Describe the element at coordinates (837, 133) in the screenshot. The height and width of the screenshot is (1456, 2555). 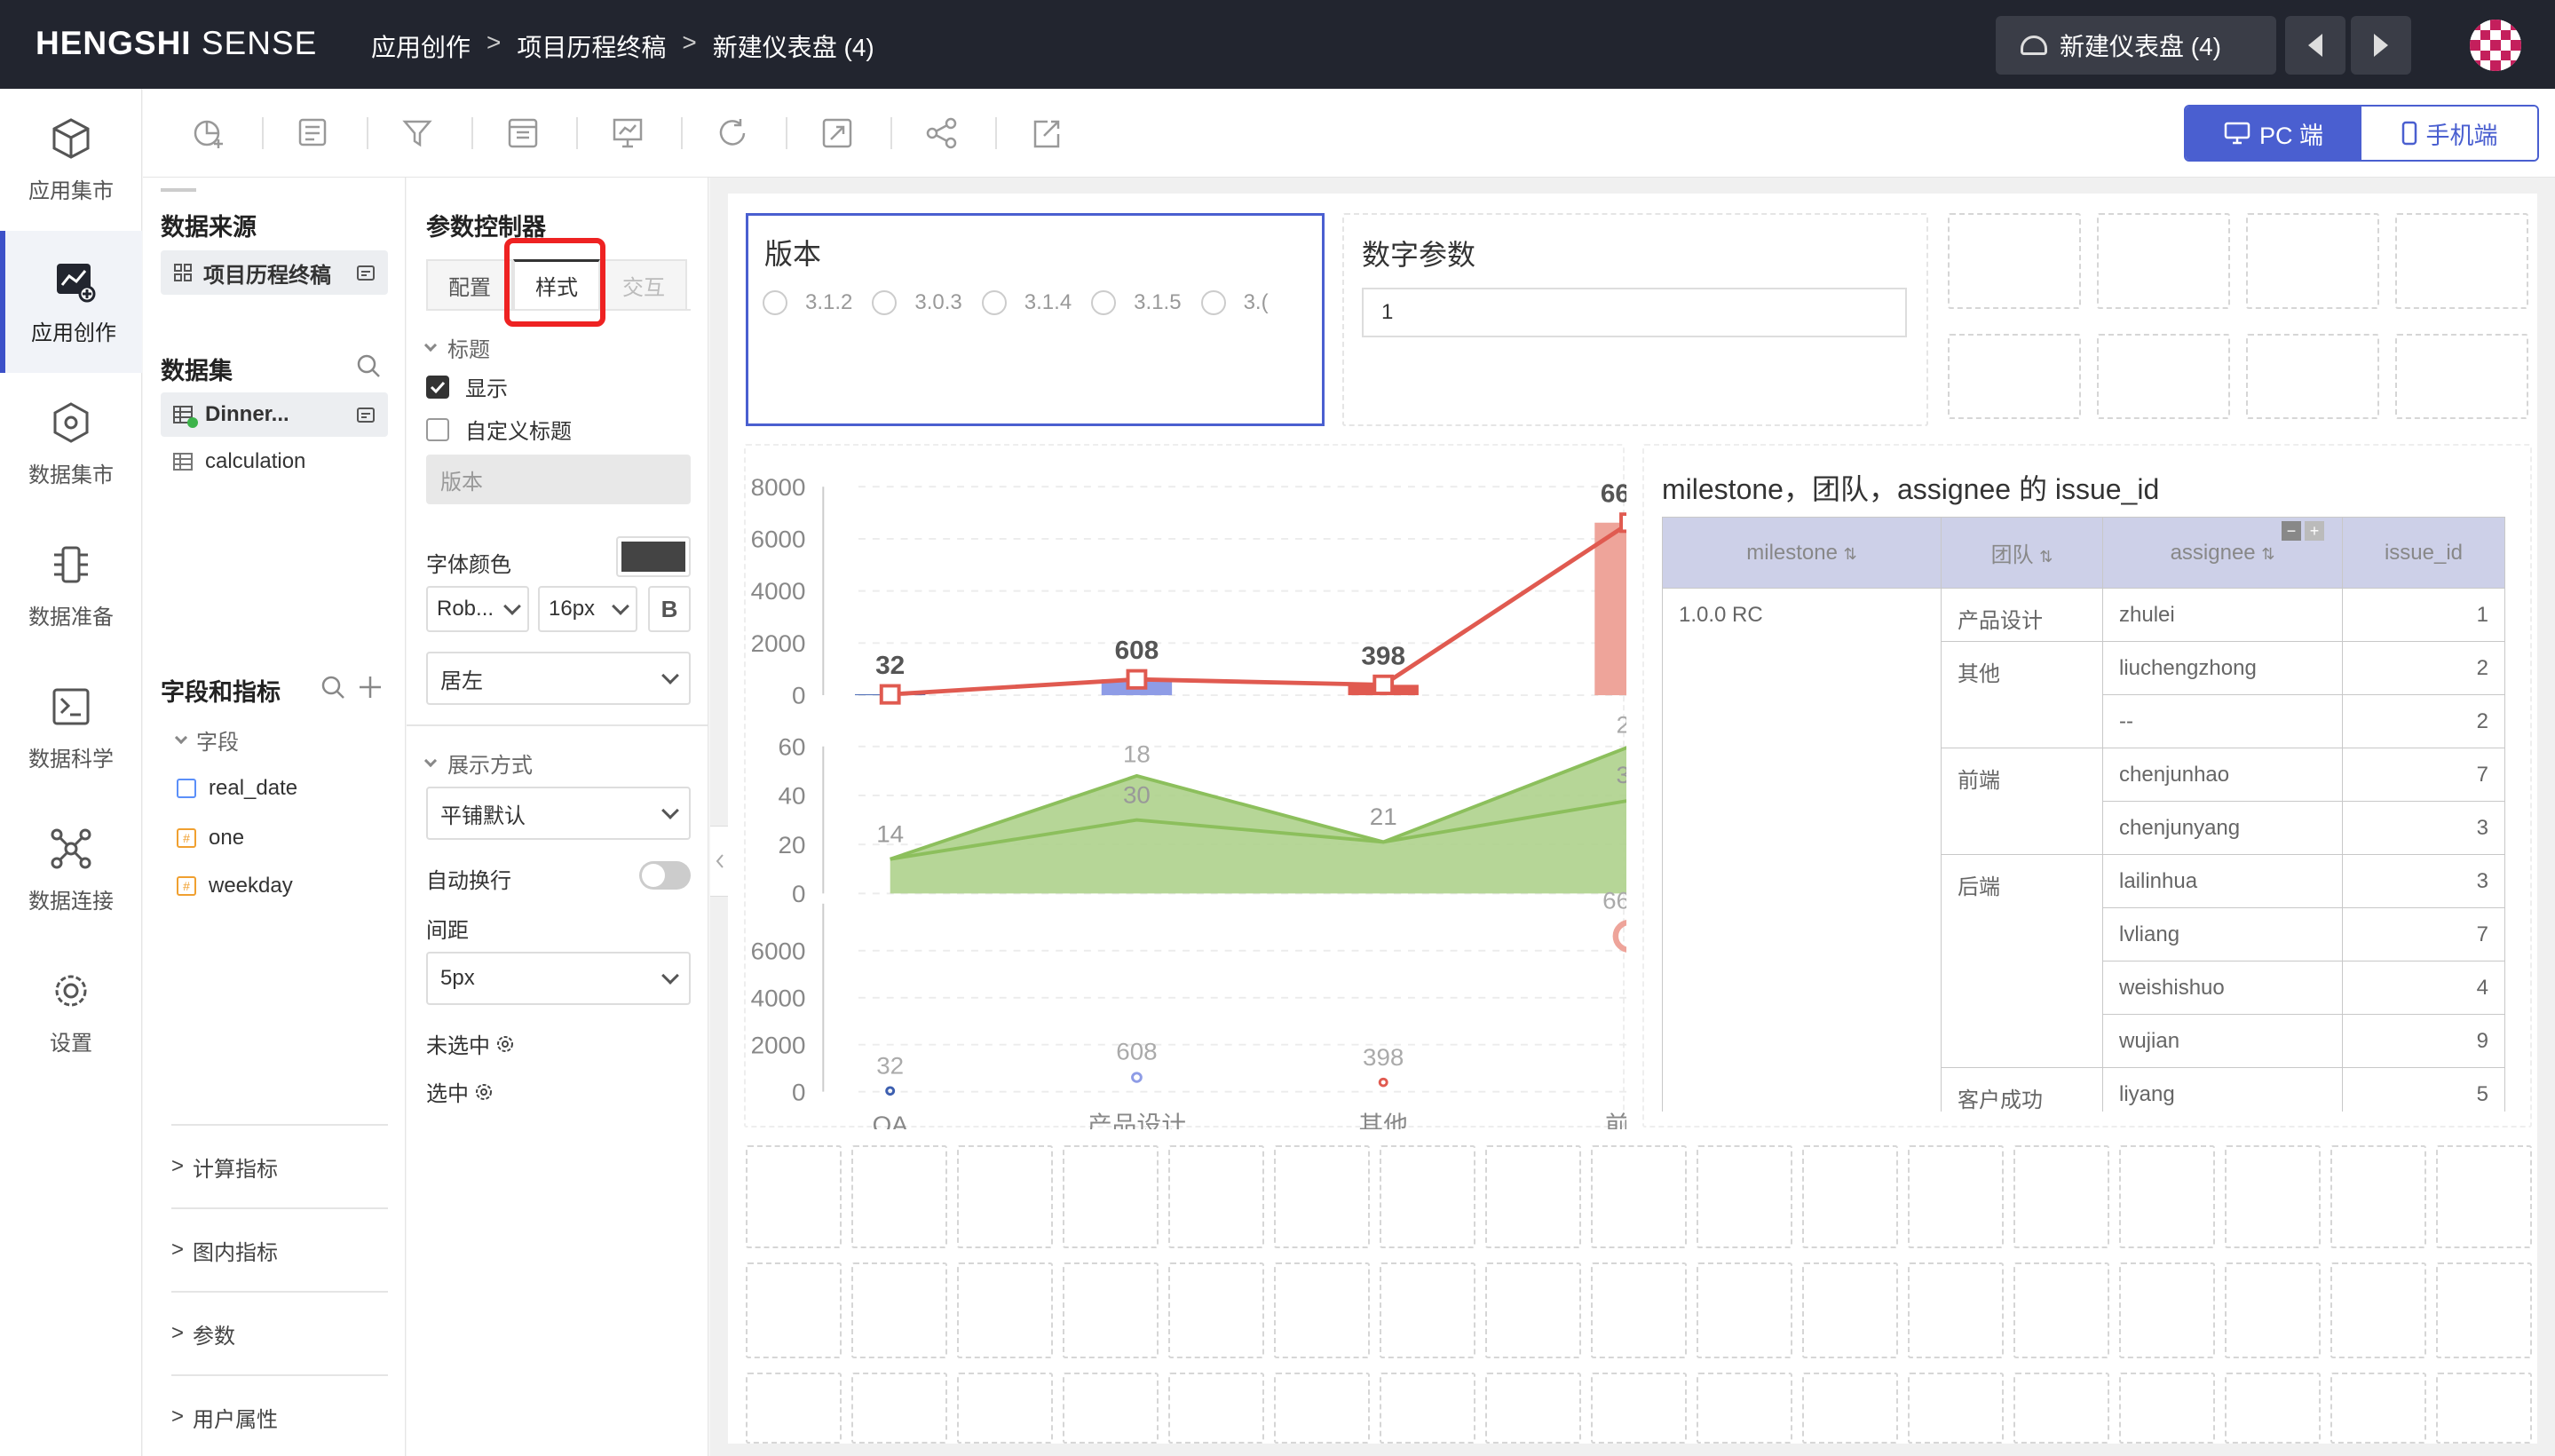
I see `fullscreen-icon` at that location.